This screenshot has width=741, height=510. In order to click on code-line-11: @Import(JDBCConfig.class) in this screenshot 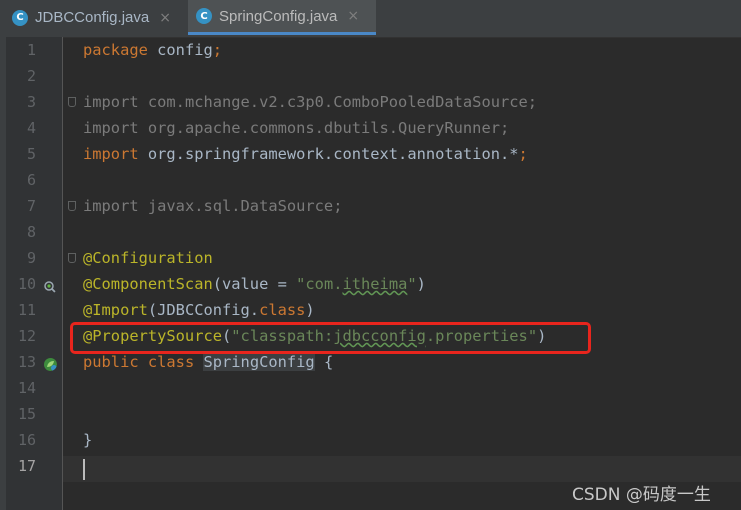, I will do `click(199, 310)`.